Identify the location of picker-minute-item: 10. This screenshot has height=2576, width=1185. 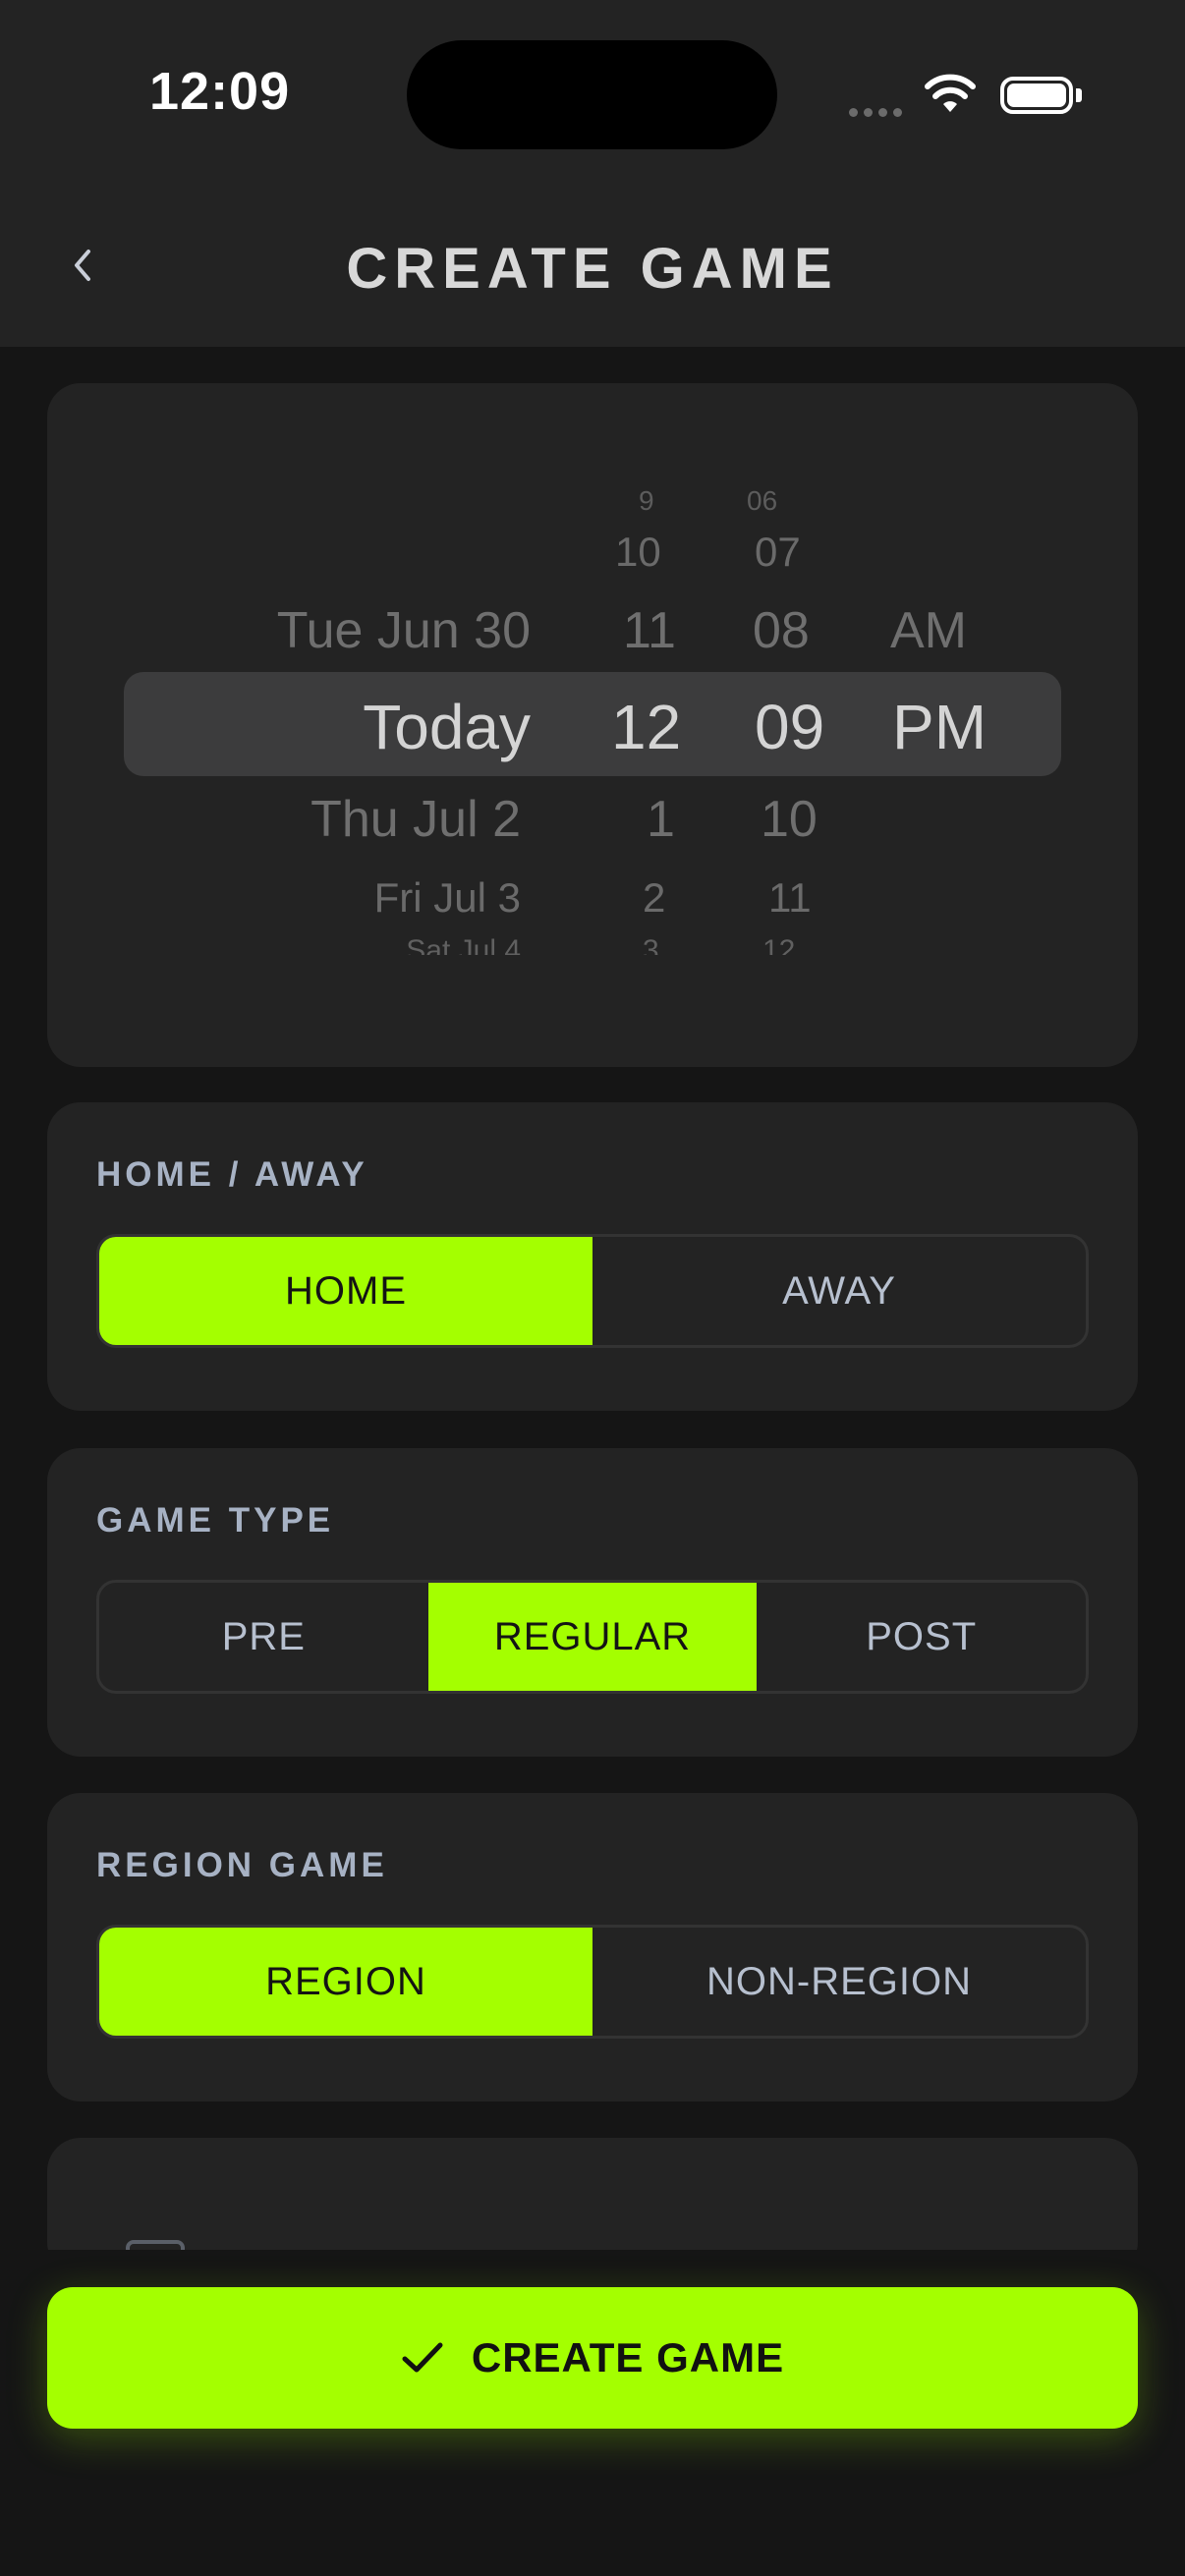
(790, 819).